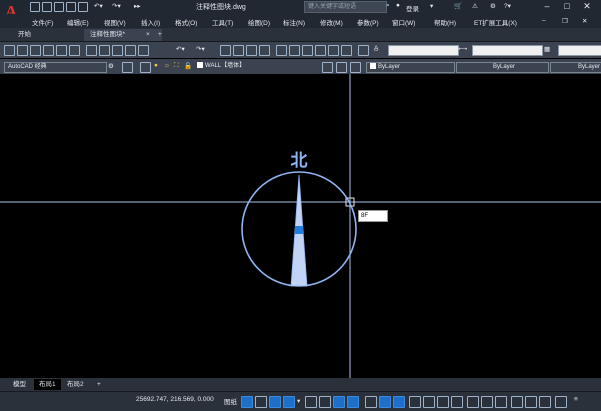 Image resolution: width=601 pixels, height=411 pixels. I want to click on isodraft-icon, so click(311, 402).